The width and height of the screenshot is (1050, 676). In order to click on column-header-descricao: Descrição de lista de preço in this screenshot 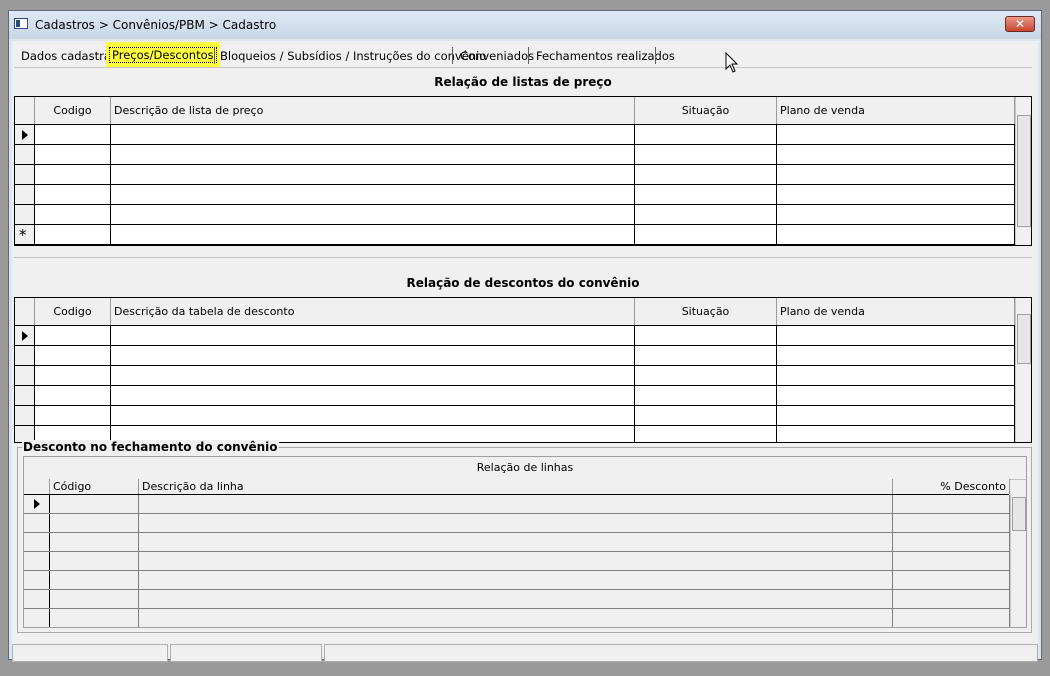, I will do `click(373, 110)`.